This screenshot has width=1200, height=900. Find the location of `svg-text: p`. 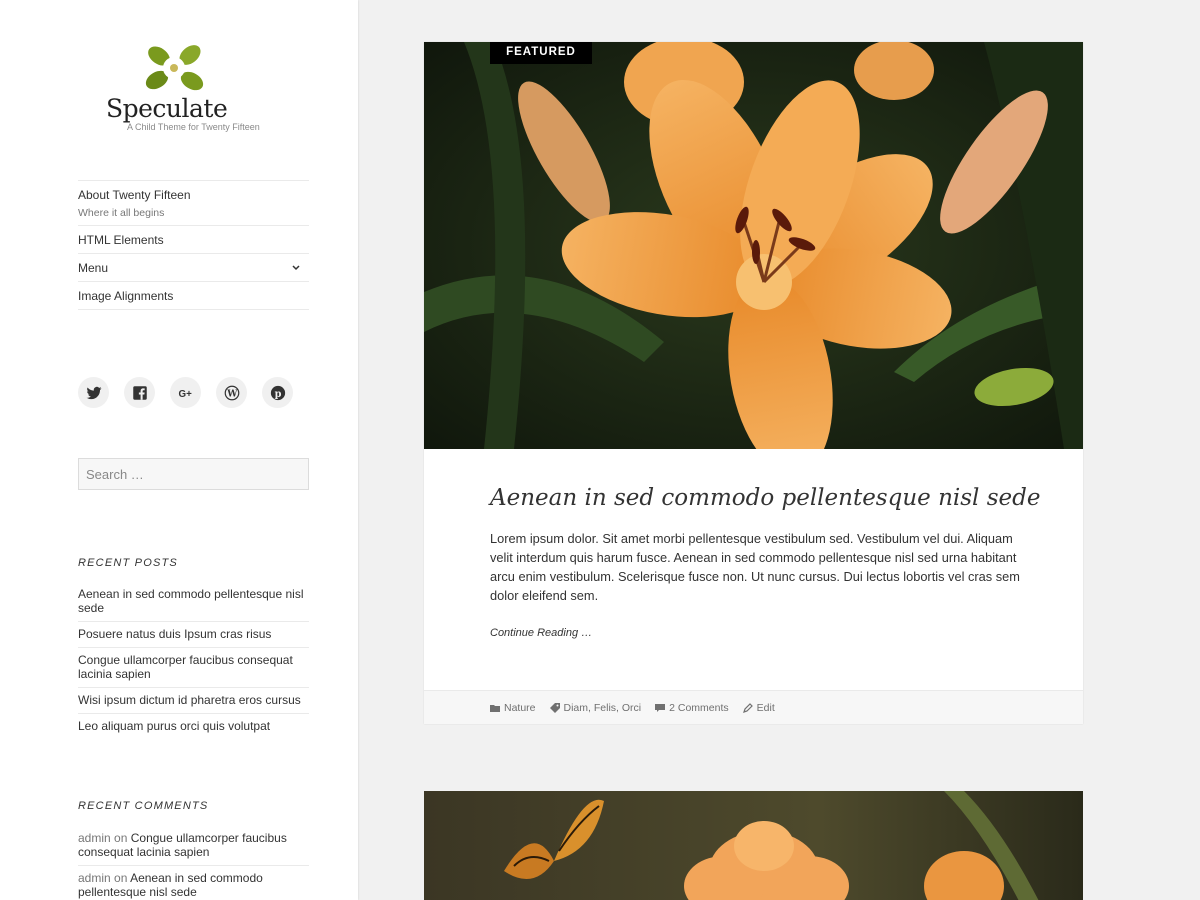

svg-text: p is located at coordinates (277, 393).